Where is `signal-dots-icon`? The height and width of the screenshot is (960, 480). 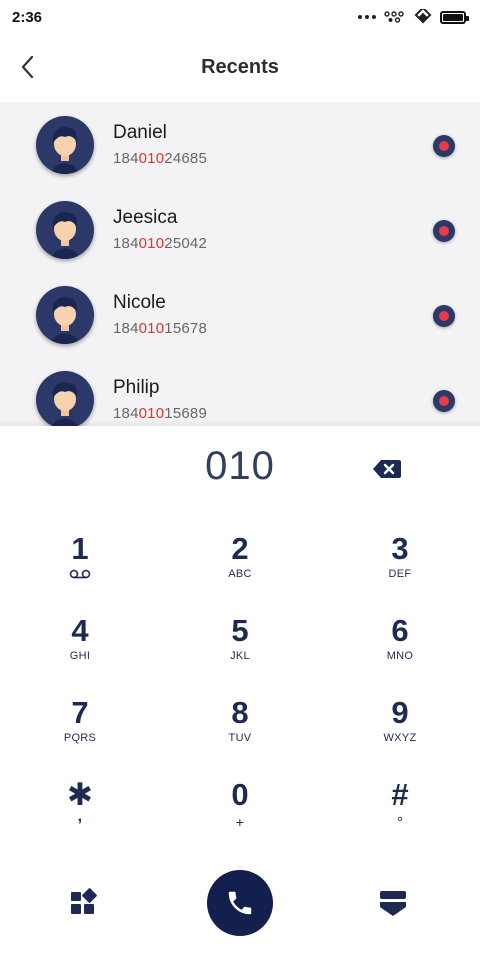
signal-dots-icon is located at coordinates (394, 17).